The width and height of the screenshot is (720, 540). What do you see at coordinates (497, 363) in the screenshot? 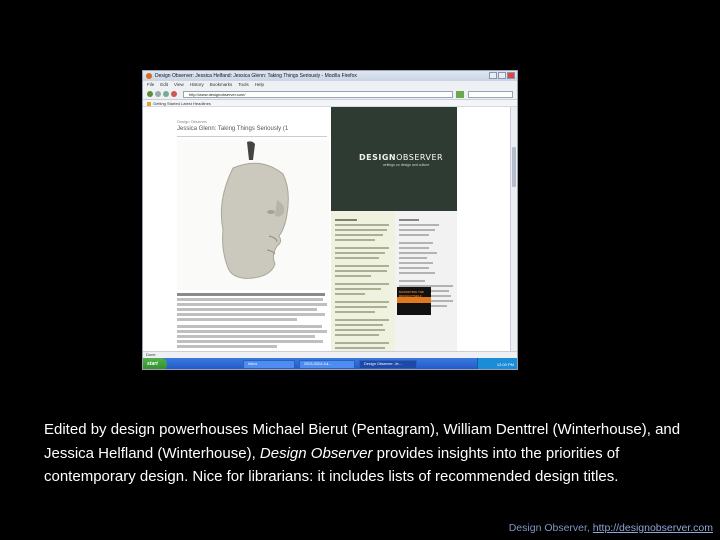
I see `system-tray-clock: 12:00 PM` at bounding box center [497, 363].